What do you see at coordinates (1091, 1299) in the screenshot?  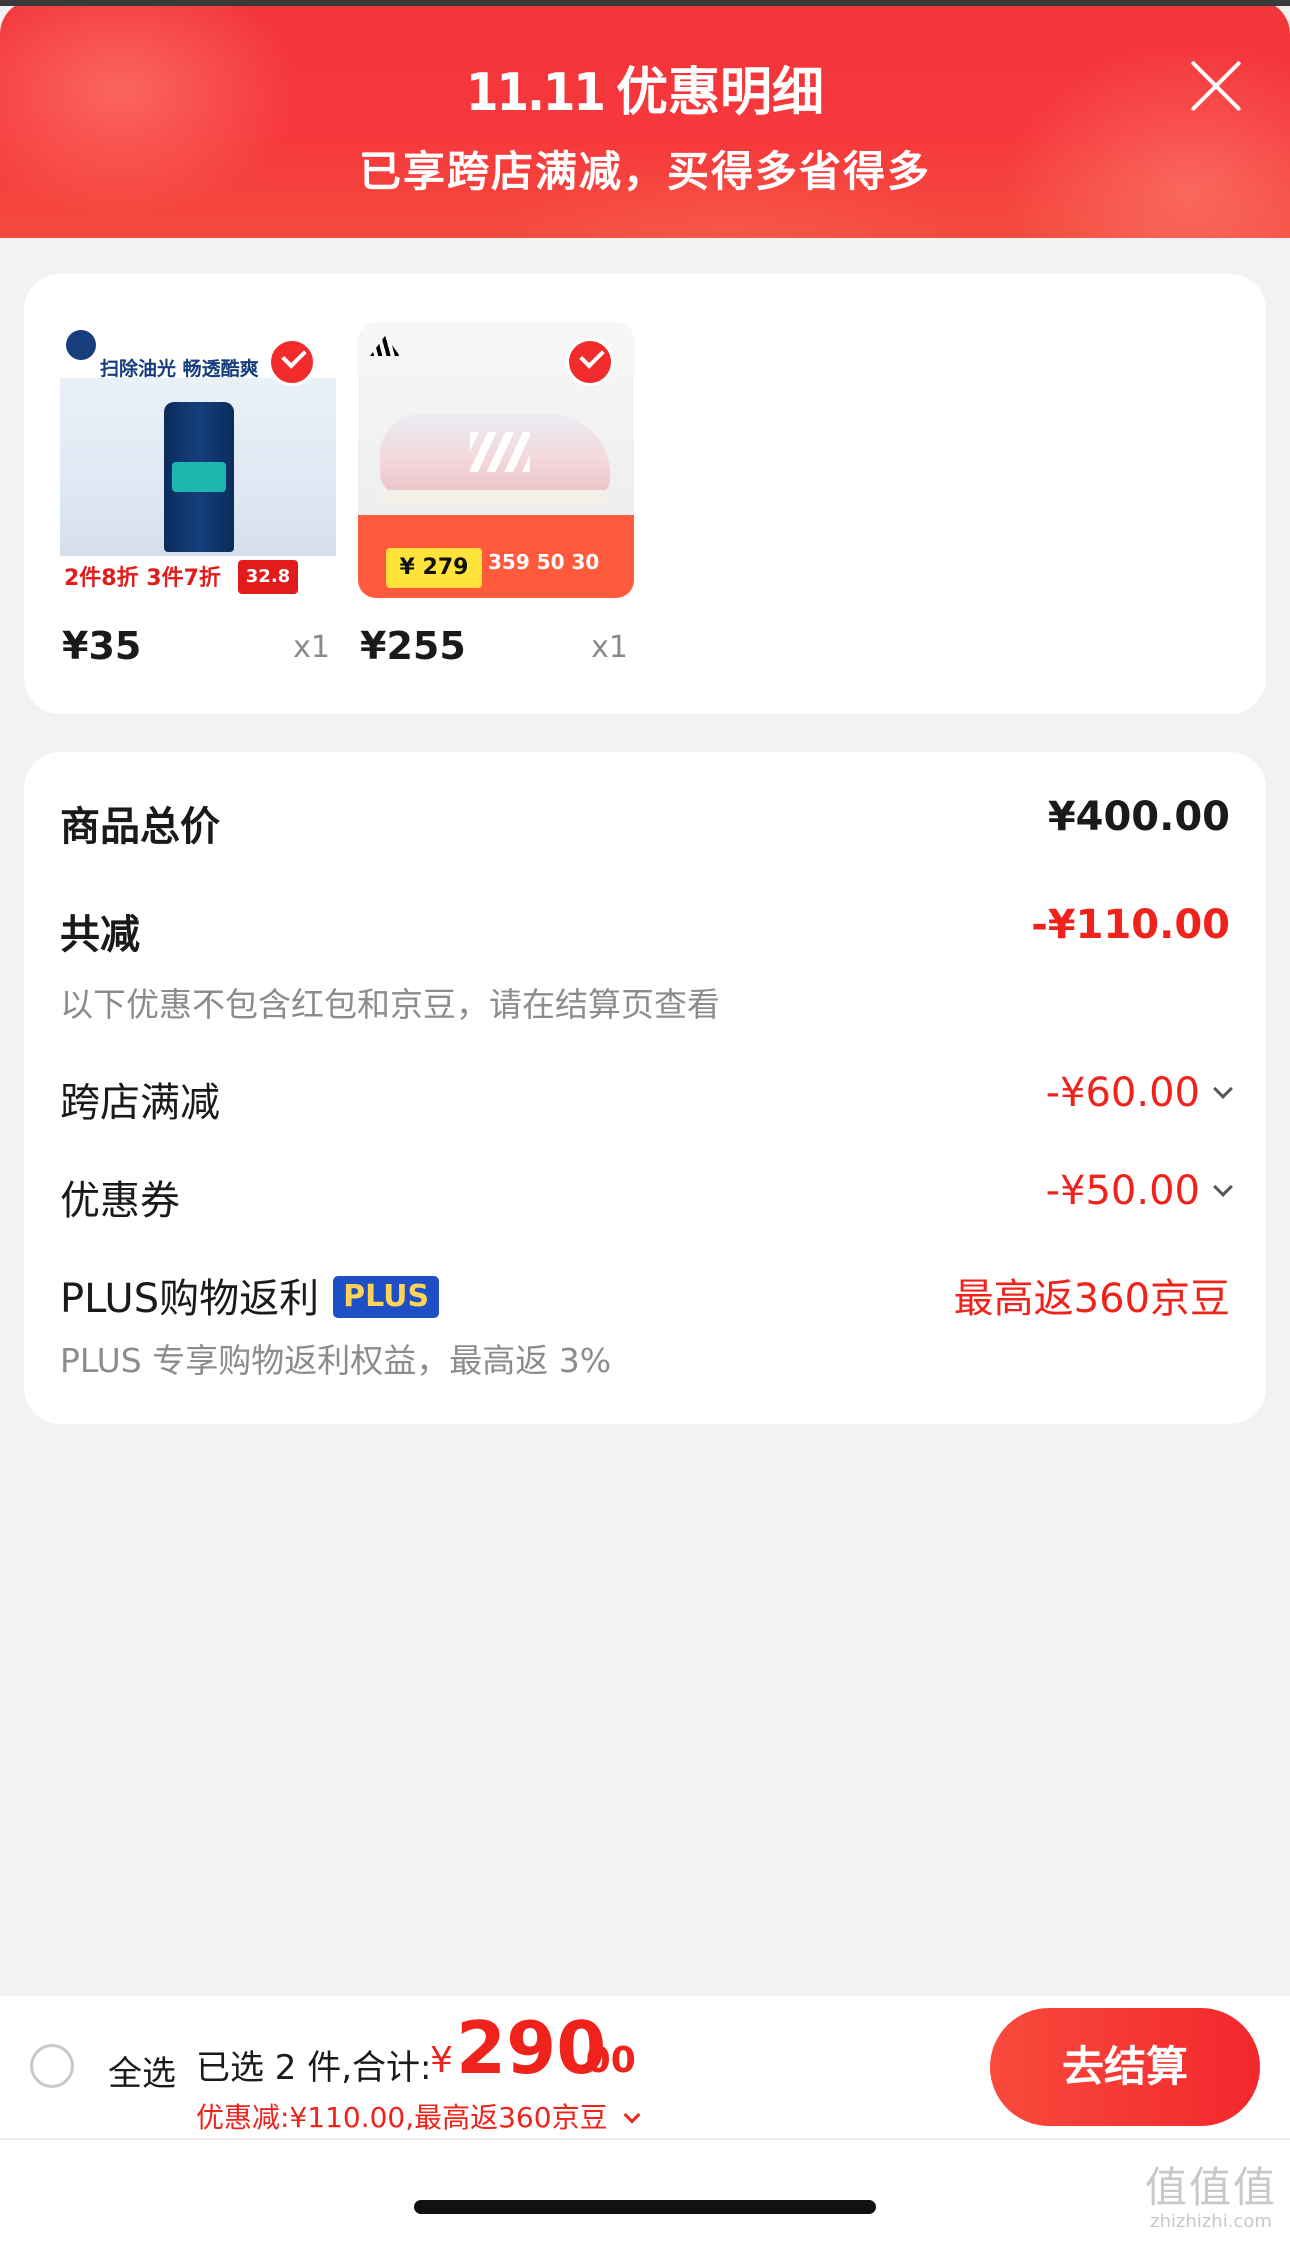 I see `plus-value: 最高返360京豆` at bounding box center [1091, 1299].